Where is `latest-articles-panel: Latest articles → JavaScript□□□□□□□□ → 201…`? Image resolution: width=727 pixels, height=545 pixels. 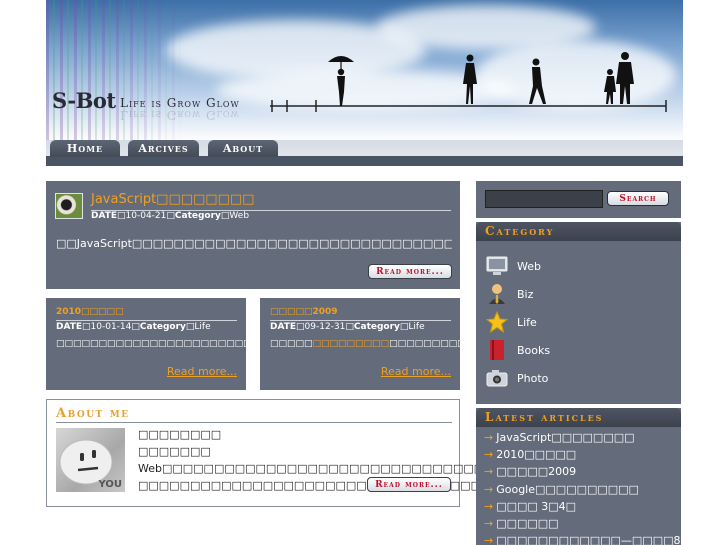
latest-articles-panel: Latest articles → JavaScript□□□□□□□□ → 201… is located at coordinates (601, 476).